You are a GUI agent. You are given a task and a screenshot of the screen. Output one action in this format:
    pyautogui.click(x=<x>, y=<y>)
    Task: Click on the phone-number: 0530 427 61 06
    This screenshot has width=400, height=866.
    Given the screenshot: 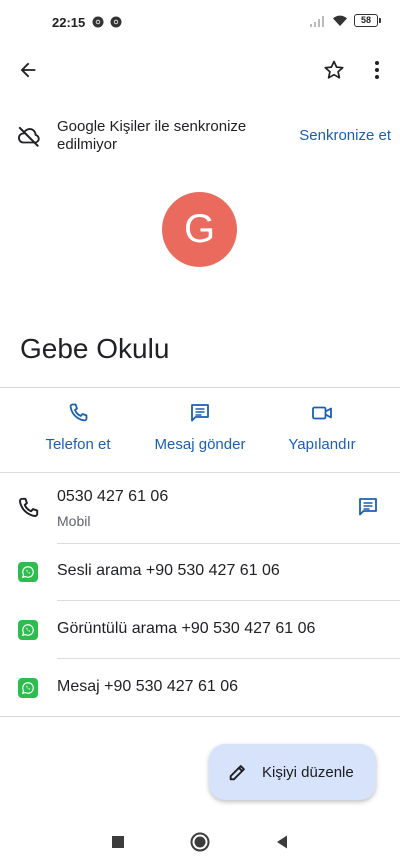 What is the action you would take?
    pyautogui.click(x=113, y=496)
    